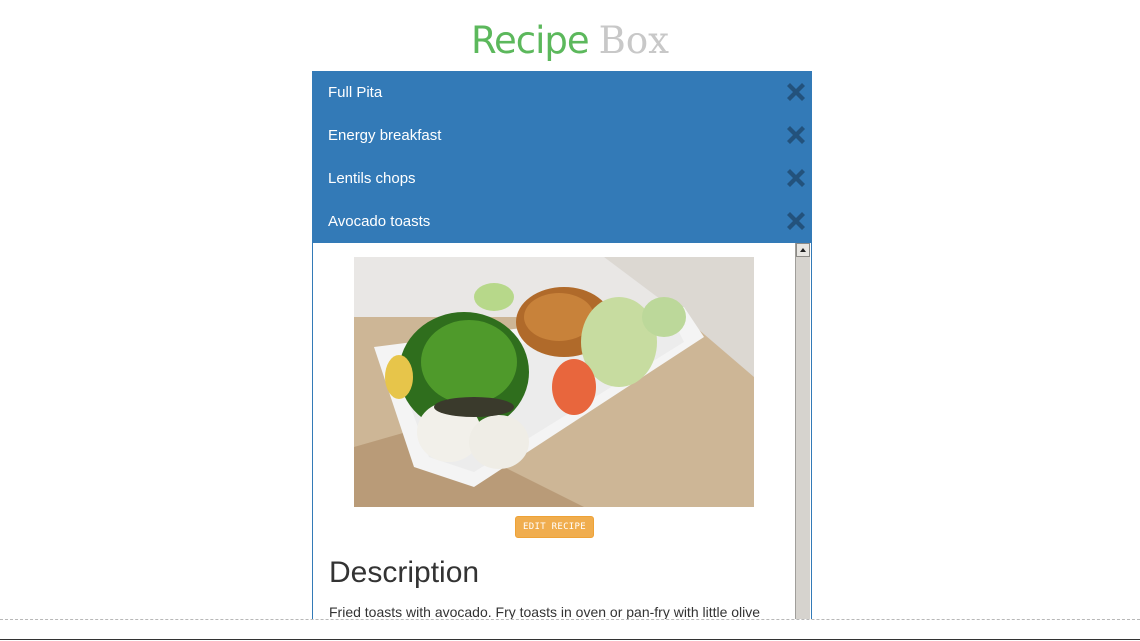  Describe the element at coordinates (562, 135) in the screenshot. I see `recipe-item-energy-breakfast: Energy breakfast` at that location.